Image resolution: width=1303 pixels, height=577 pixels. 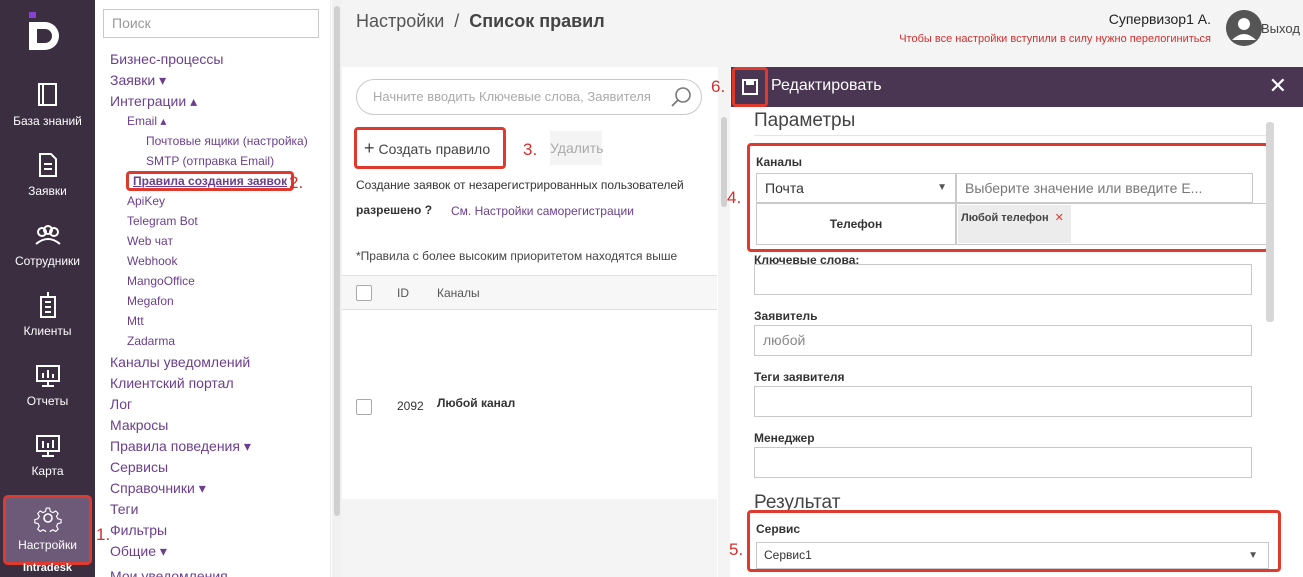 What do you see at coordinates (1003, 279) in the screenshot?
I see `keywords-input` at bounding box center [1003, 279].